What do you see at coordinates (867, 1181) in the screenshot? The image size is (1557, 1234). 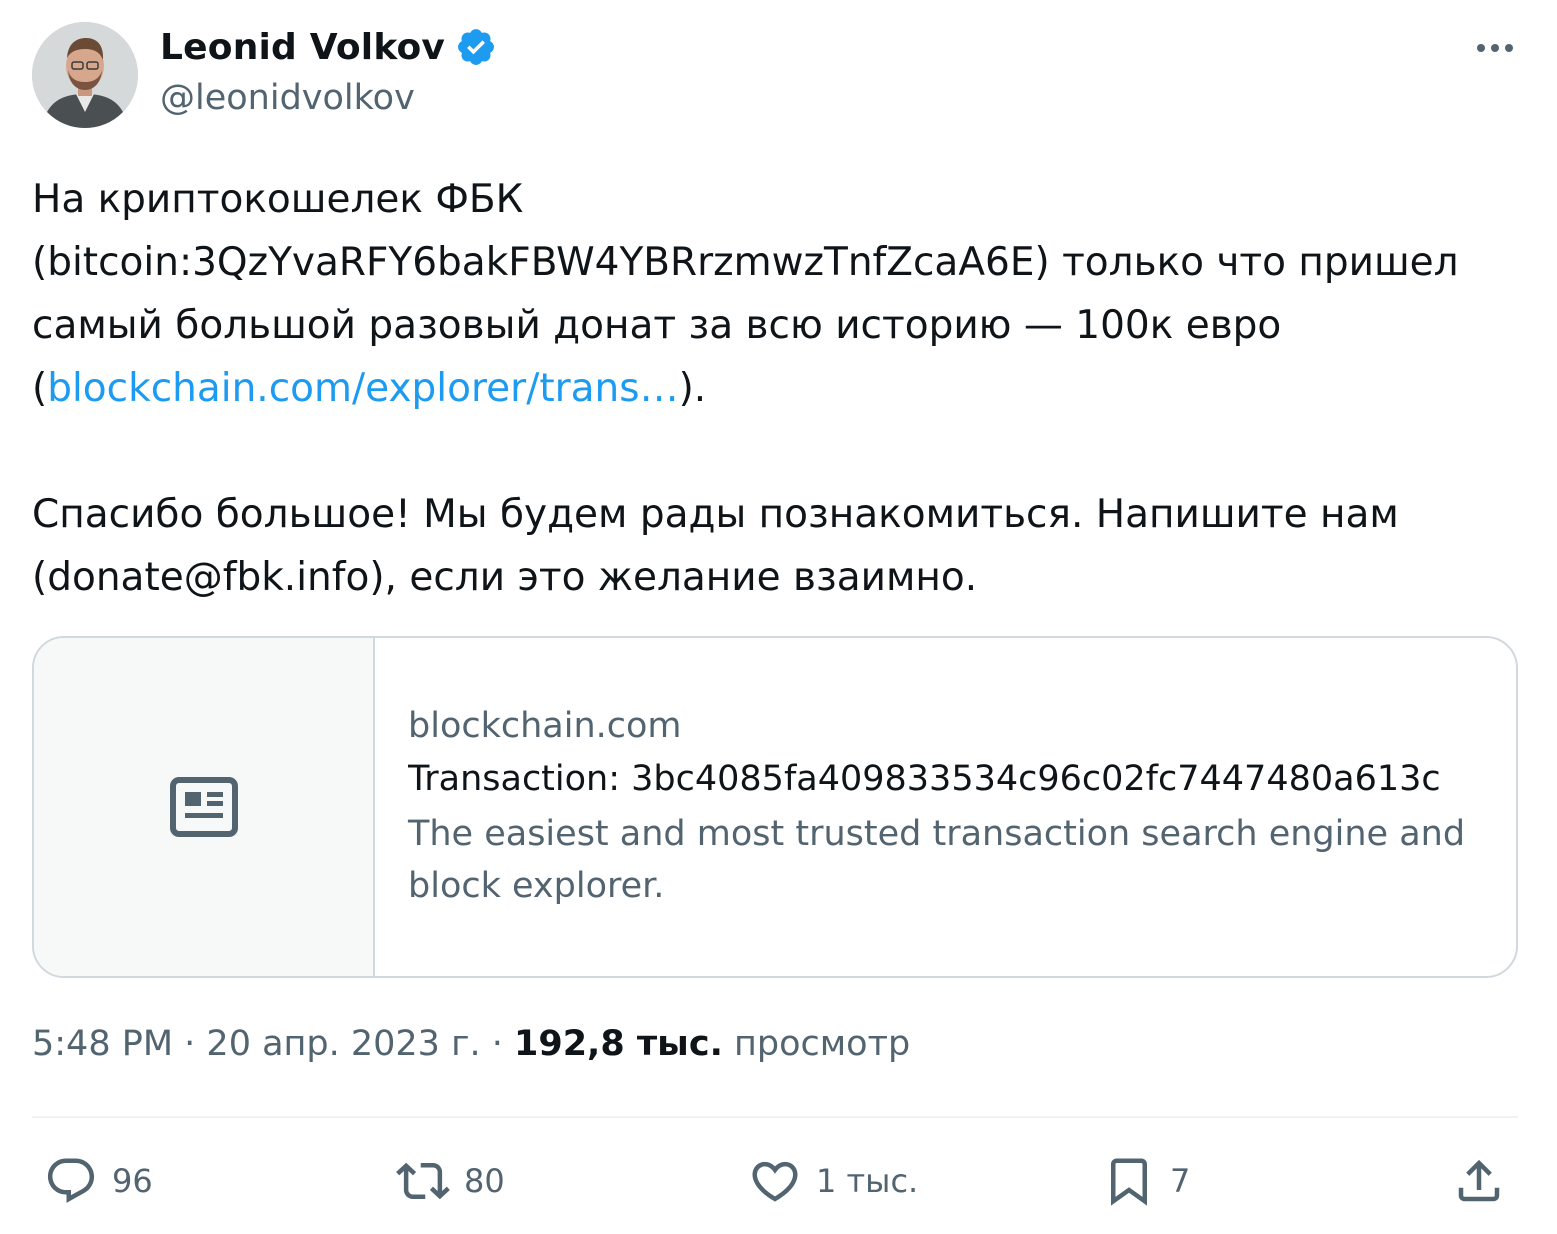 I see `like-count: 1 тыс.` at bounding box center [867, 1181].